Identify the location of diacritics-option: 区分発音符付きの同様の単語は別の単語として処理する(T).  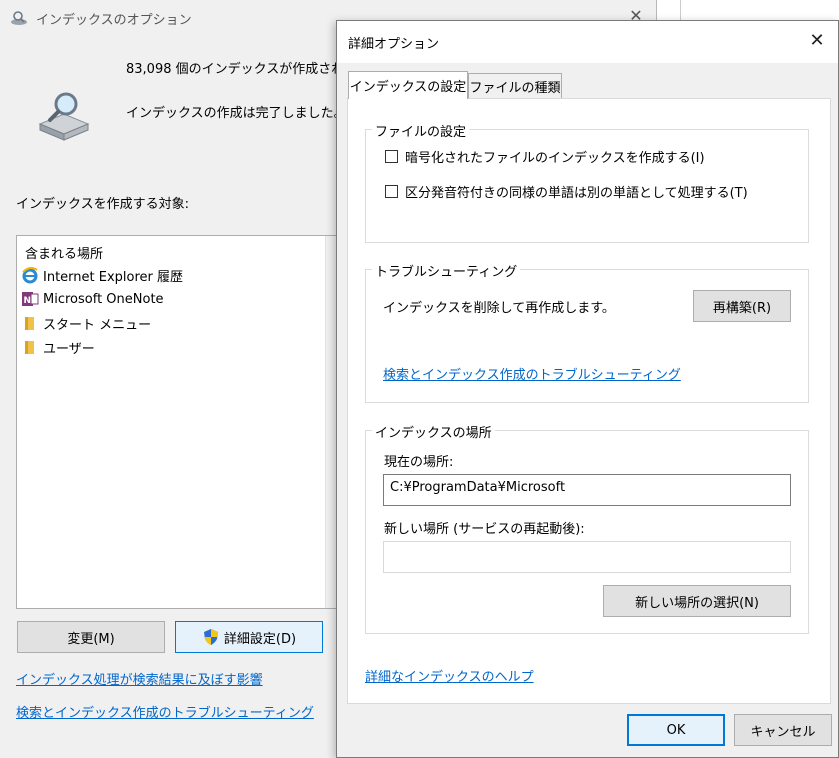
(566, 191).